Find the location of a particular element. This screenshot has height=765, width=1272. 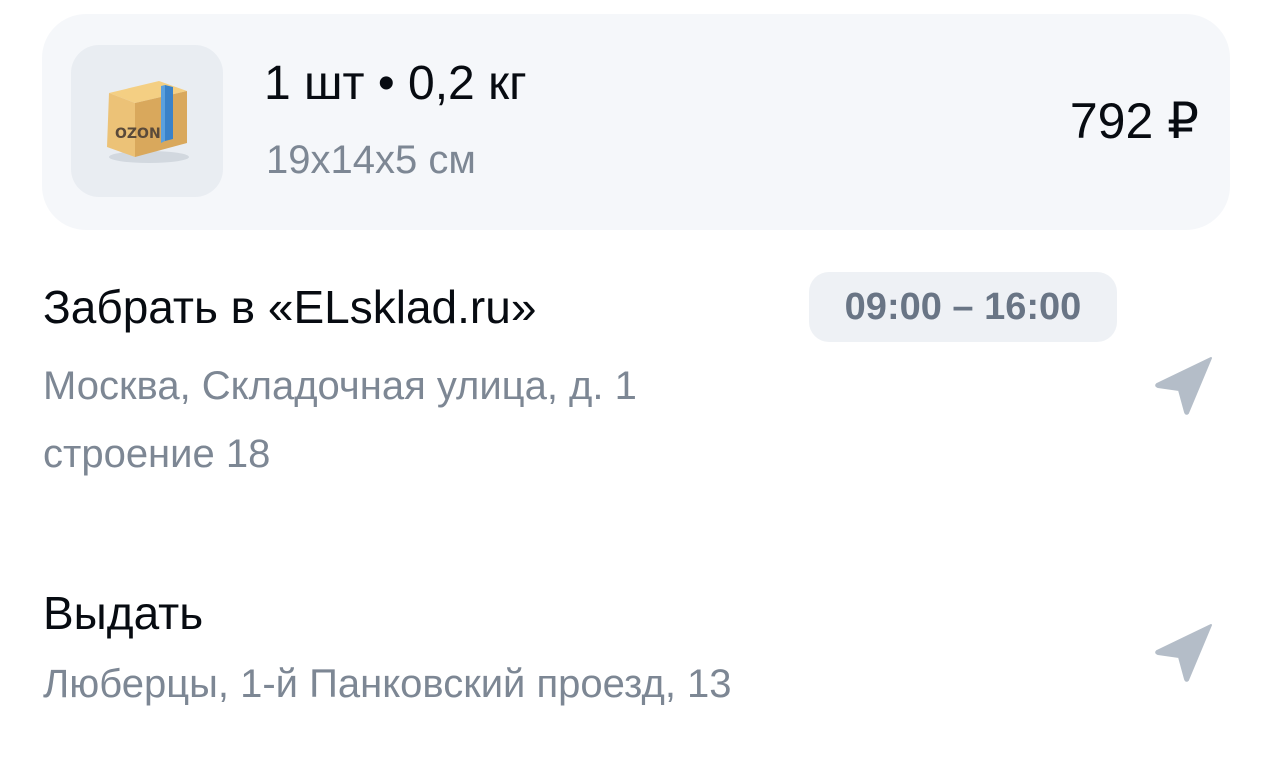

delivery-address: Люберцы, 1-й Панковский проезд, 13 is located at coordinates (387, 684).